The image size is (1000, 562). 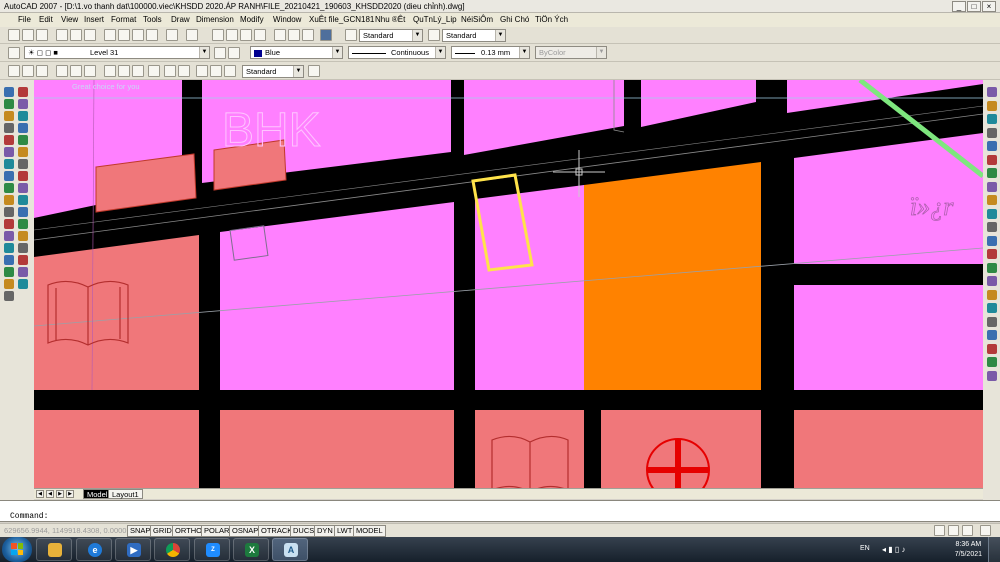 I want to click on layer-isolate-icon, so click(x=992, y=335).